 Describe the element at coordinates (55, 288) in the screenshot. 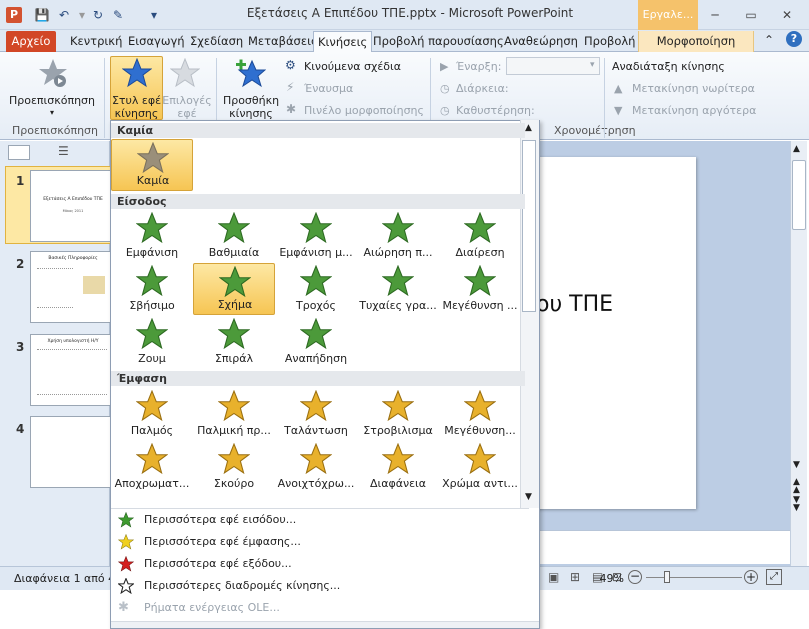

I see `thumb-bullets` at that location.